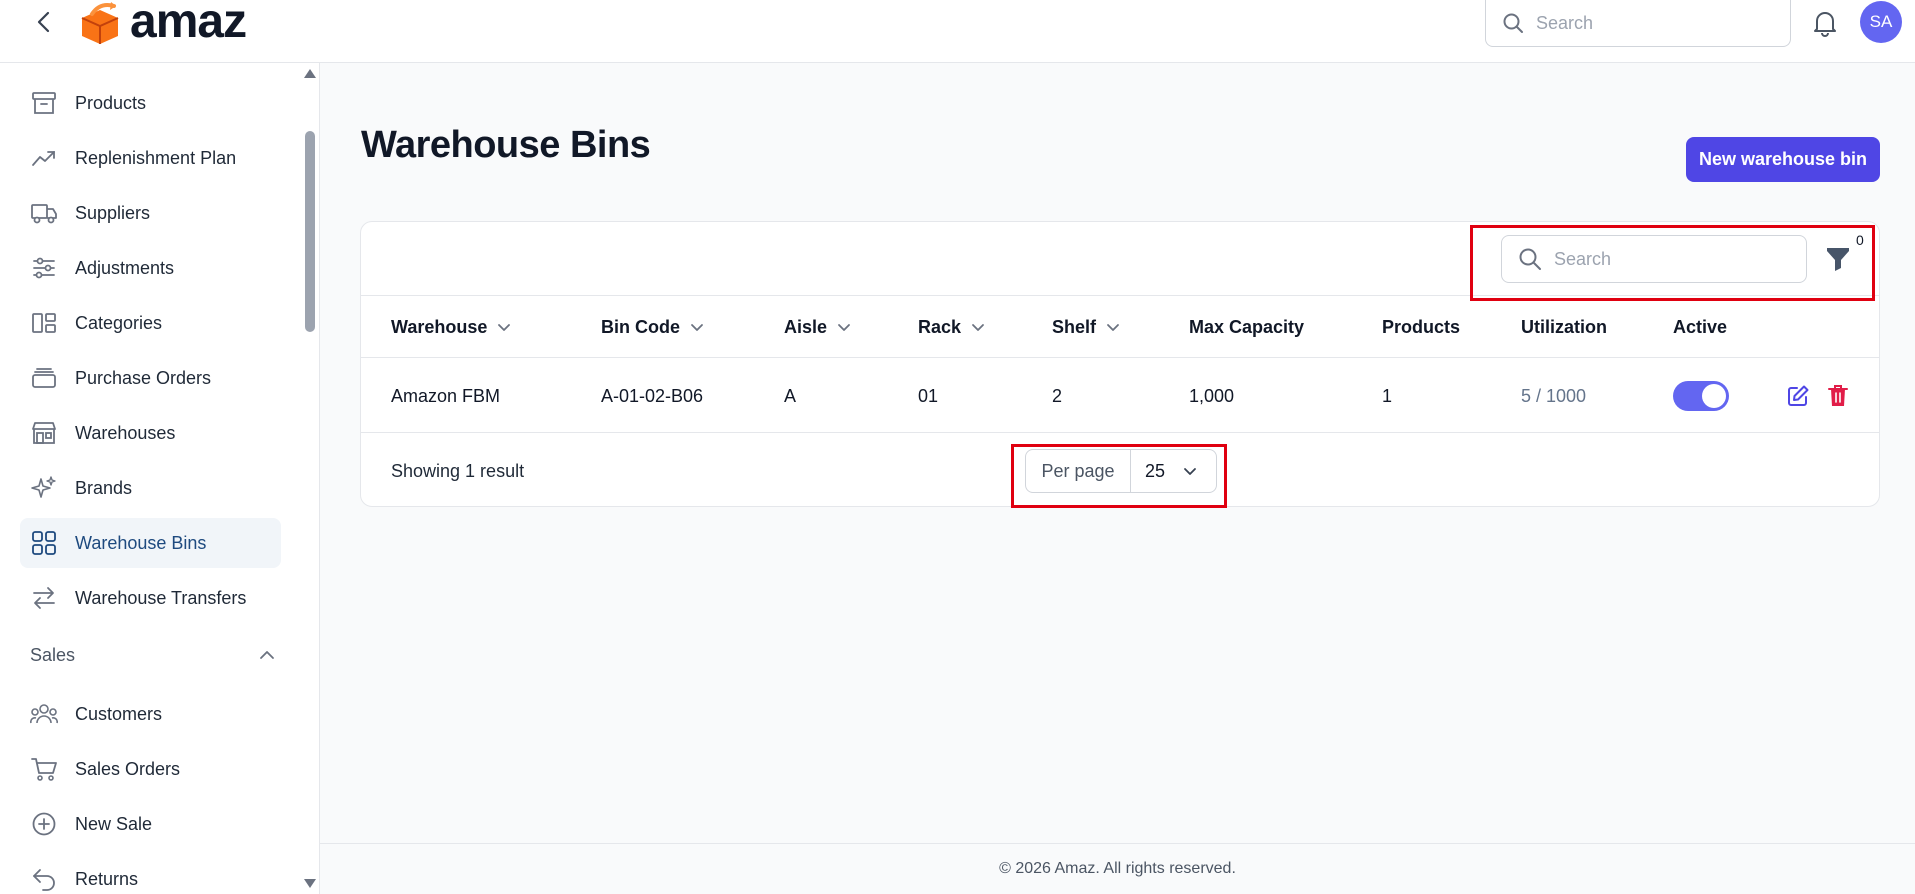  Describe the element at coordinates (104, 487) in the screenshot. I see `sidebar-item-label: Brands` at that location.